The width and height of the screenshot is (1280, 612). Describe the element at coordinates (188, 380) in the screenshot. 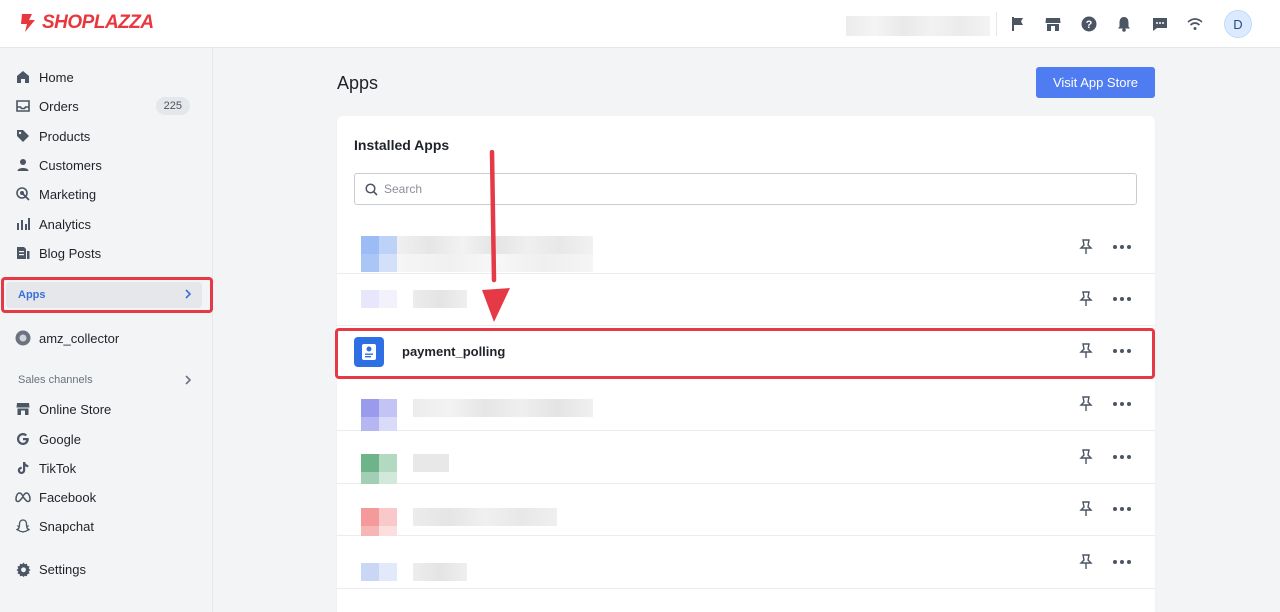

I see `chevron-right-icon` at that location.